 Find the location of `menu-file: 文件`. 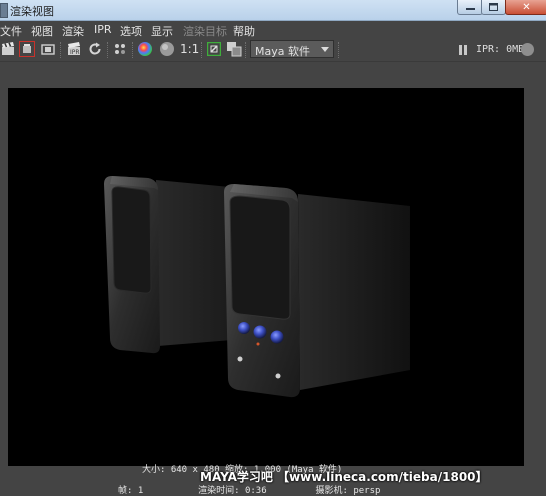

menu-file: 文件 is located at coordinates (11, 31).